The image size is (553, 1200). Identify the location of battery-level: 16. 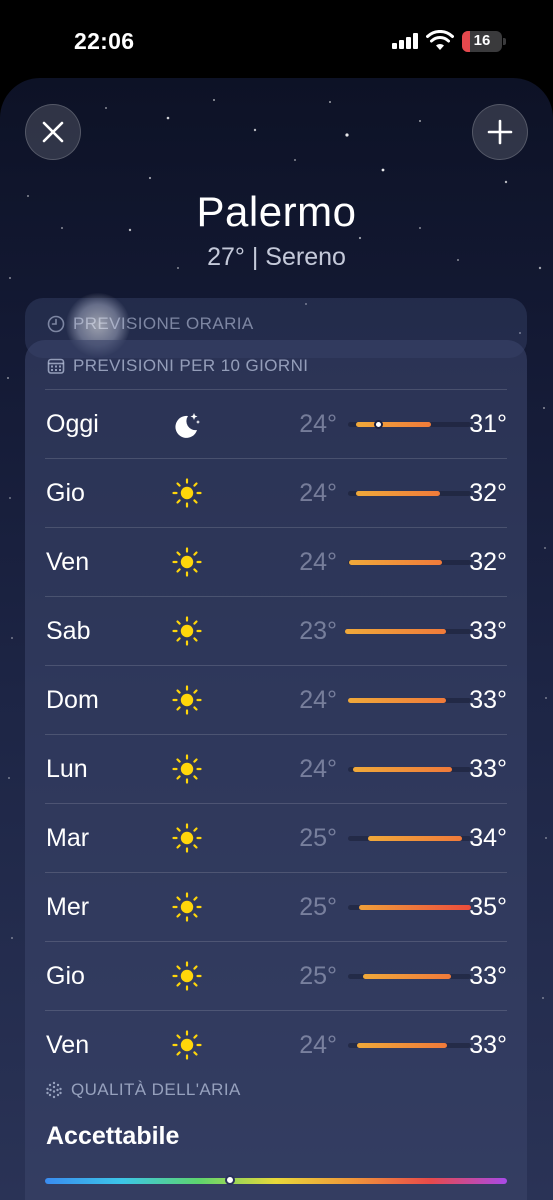
(482, 40).